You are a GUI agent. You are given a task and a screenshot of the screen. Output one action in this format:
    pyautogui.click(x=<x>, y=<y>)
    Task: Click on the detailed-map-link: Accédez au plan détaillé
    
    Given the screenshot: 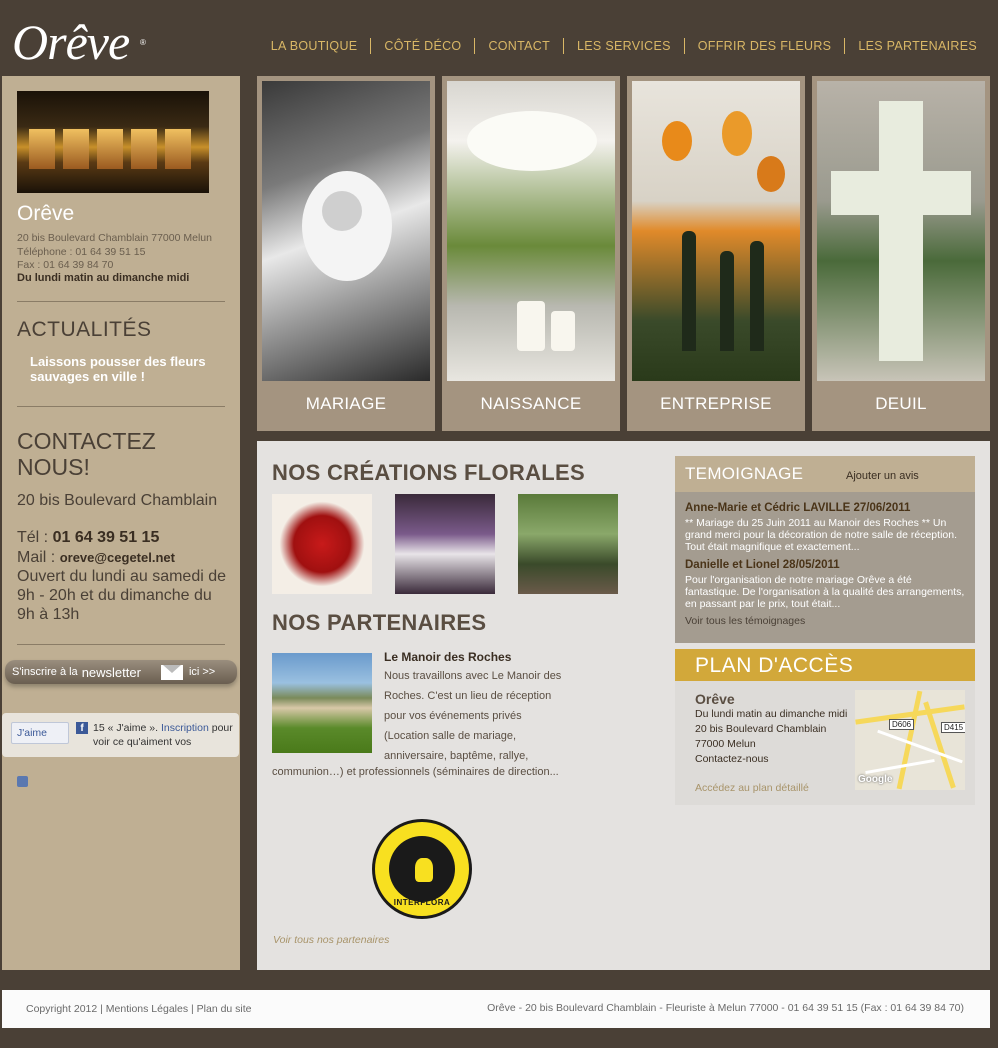 What is the action you would take?
    pyautogui.click(x=752, y=788)
    